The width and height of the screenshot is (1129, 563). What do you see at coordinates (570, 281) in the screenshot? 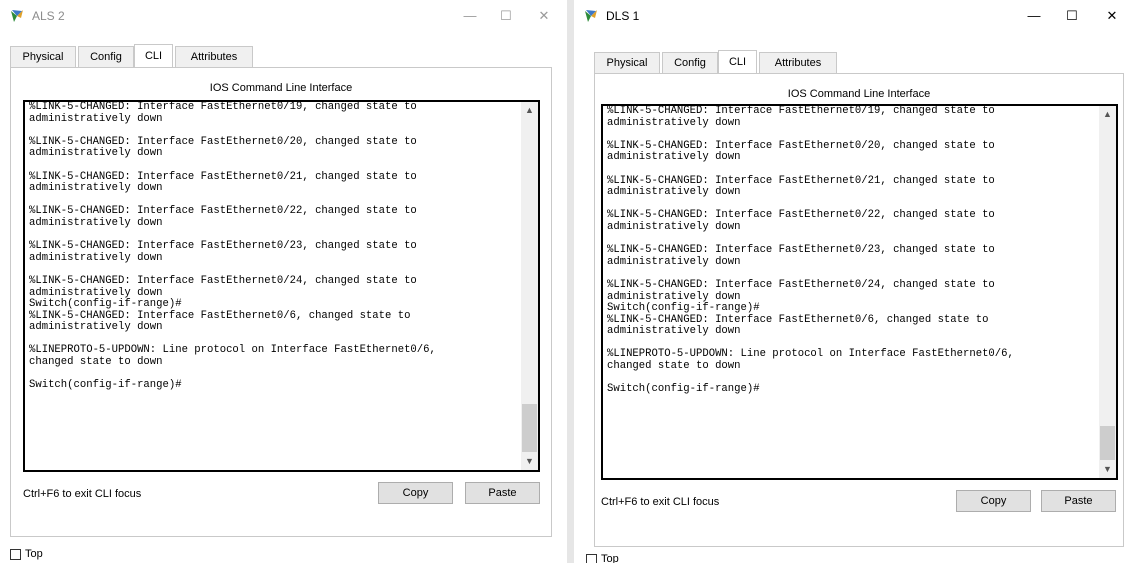
I see `window-divider` at bounding box center [570, 281].